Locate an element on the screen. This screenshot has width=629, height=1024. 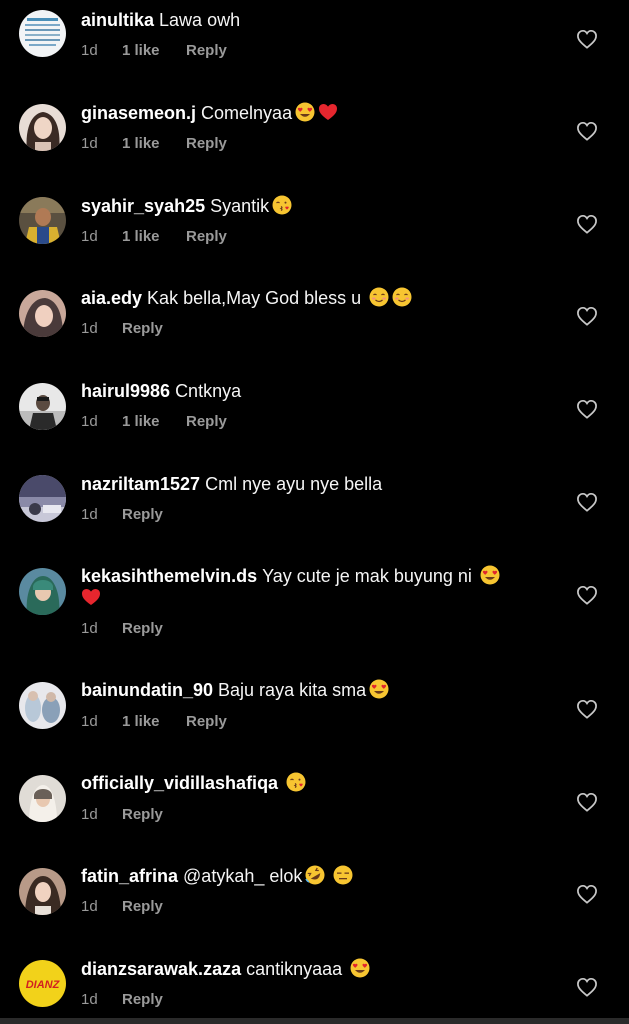
comment-text-line: nazriltam1527 Cml nye ayu nye bella is located at coordinates (316, 484).